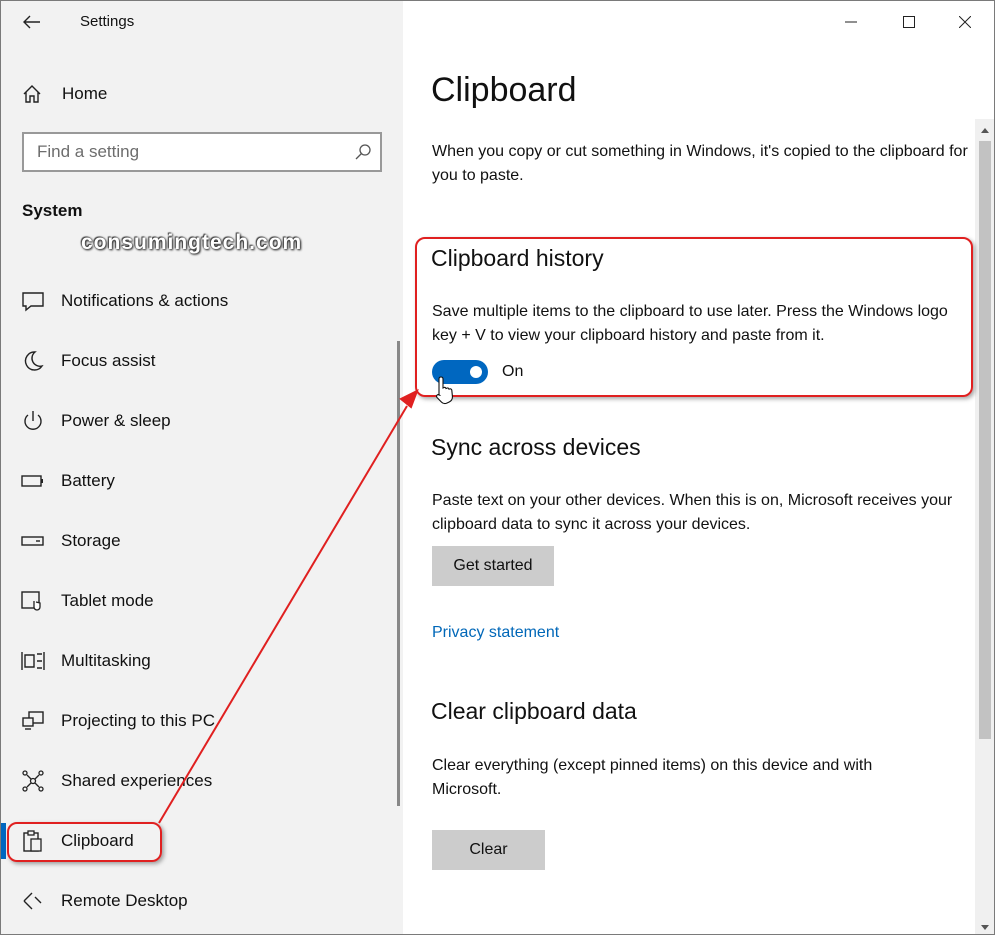  What do you see at coordinates (534, 711) in the screenshot?
I see `clear-heading: Clear clipboard data` at bounding box center [534, 711].